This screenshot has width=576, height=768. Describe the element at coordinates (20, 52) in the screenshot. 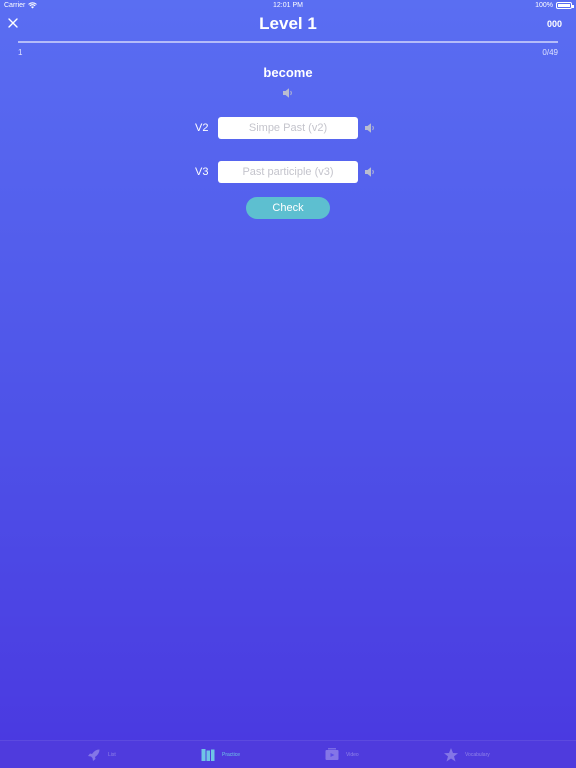

I see `progress-start: 1` at that location.